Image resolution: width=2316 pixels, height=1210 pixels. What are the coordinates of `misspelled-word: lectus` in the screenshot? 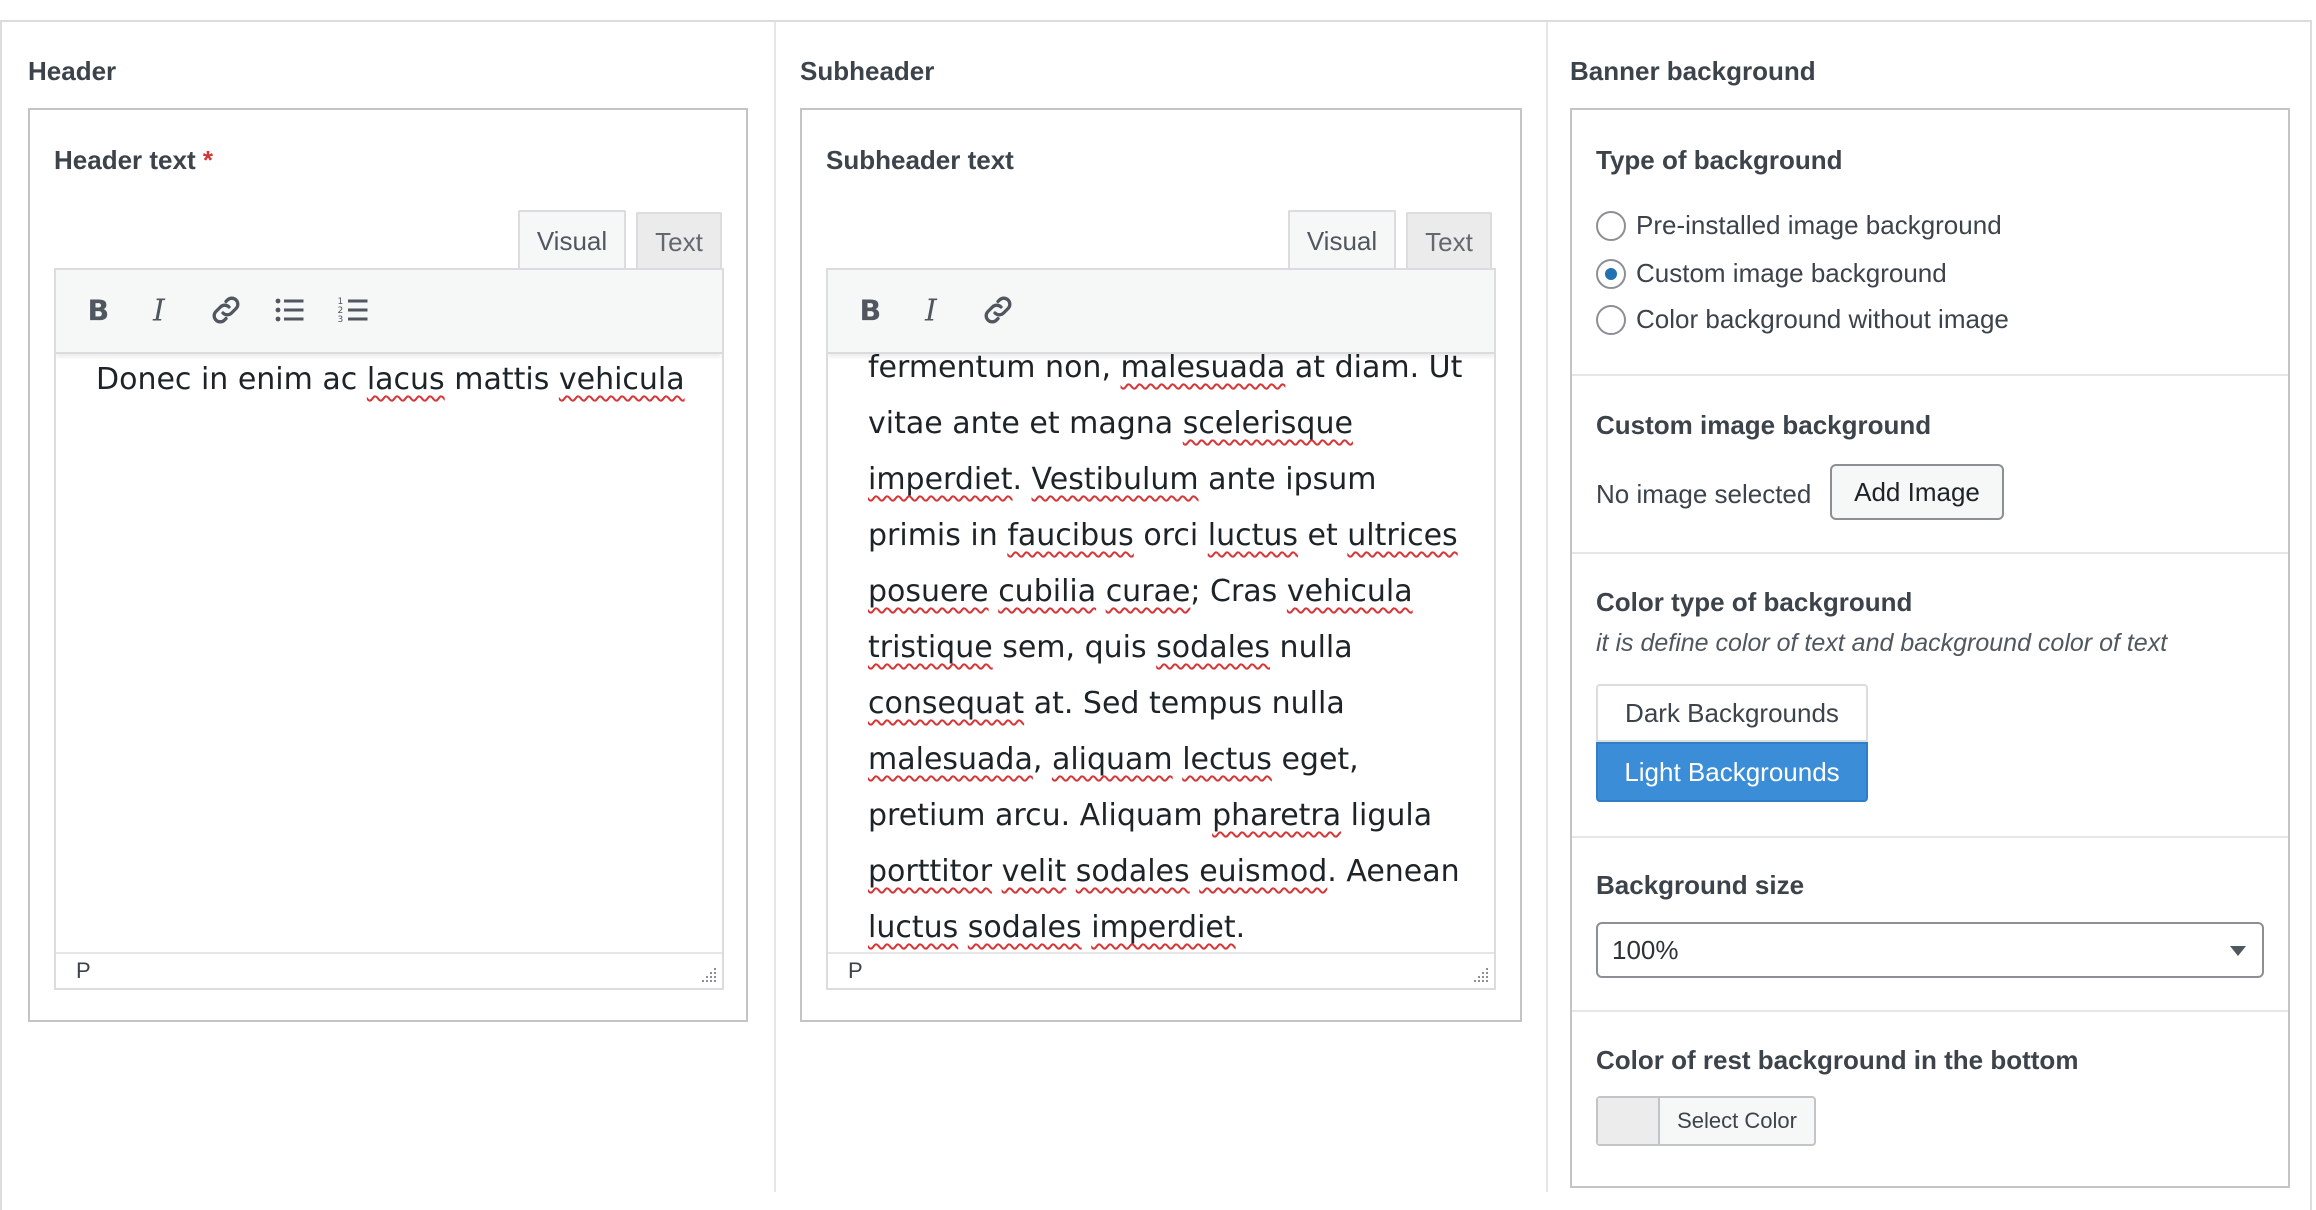 It's located at (1227, 759).